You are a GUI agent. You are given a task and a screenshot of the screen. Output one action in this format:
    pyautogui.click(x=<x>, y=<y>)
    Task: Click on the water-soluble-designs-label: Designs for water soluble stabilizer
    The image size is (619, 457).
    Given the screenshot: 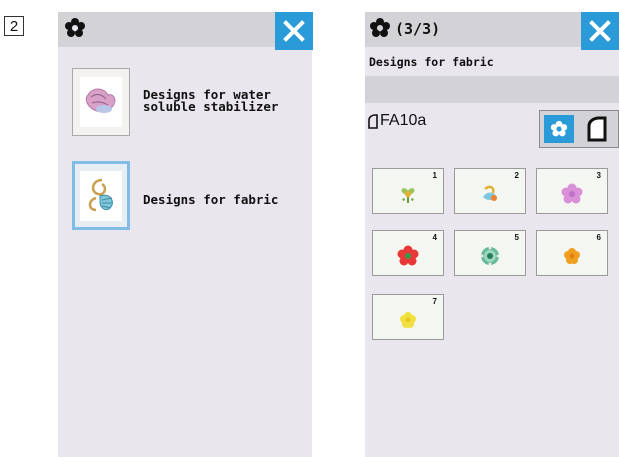 What is the action you would take?
    pyautogui.click(x=211, y=100)
    